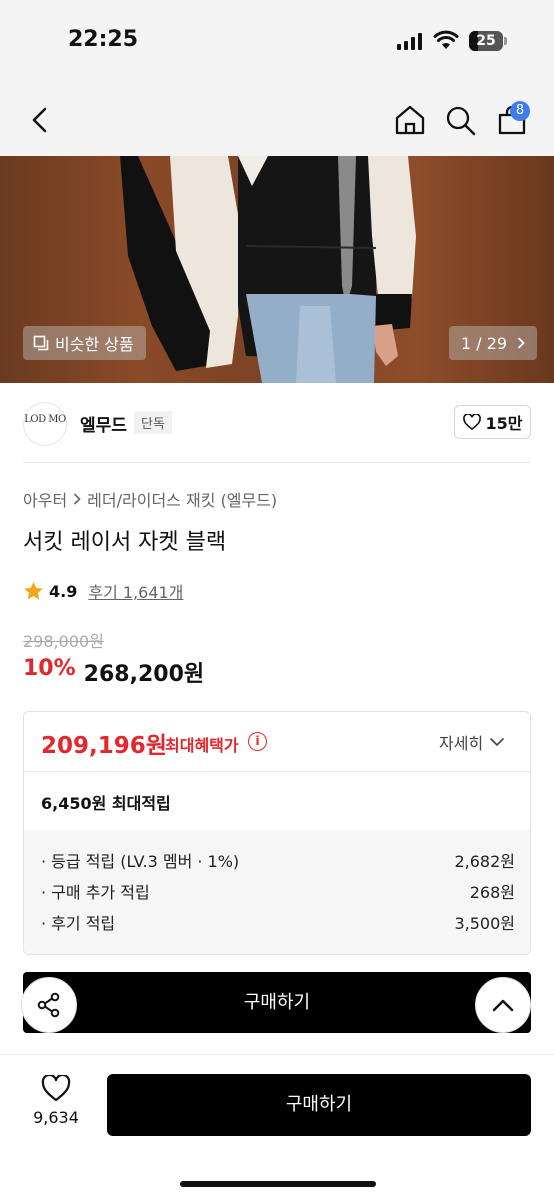  Describe the element at coordinates (277, 423) in the screenshot. I see `brand-row: LOD MO 엘무드 단독 15만` at that location.